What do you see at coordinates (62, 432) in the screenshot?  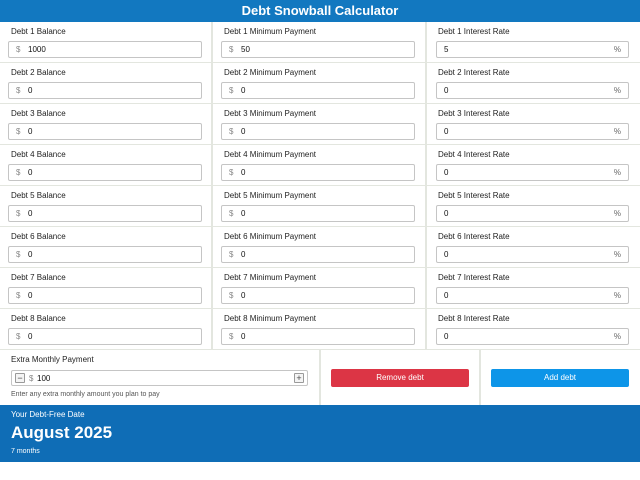 I see `debt-free-date: August 2025` at bounding box center [62, 432].